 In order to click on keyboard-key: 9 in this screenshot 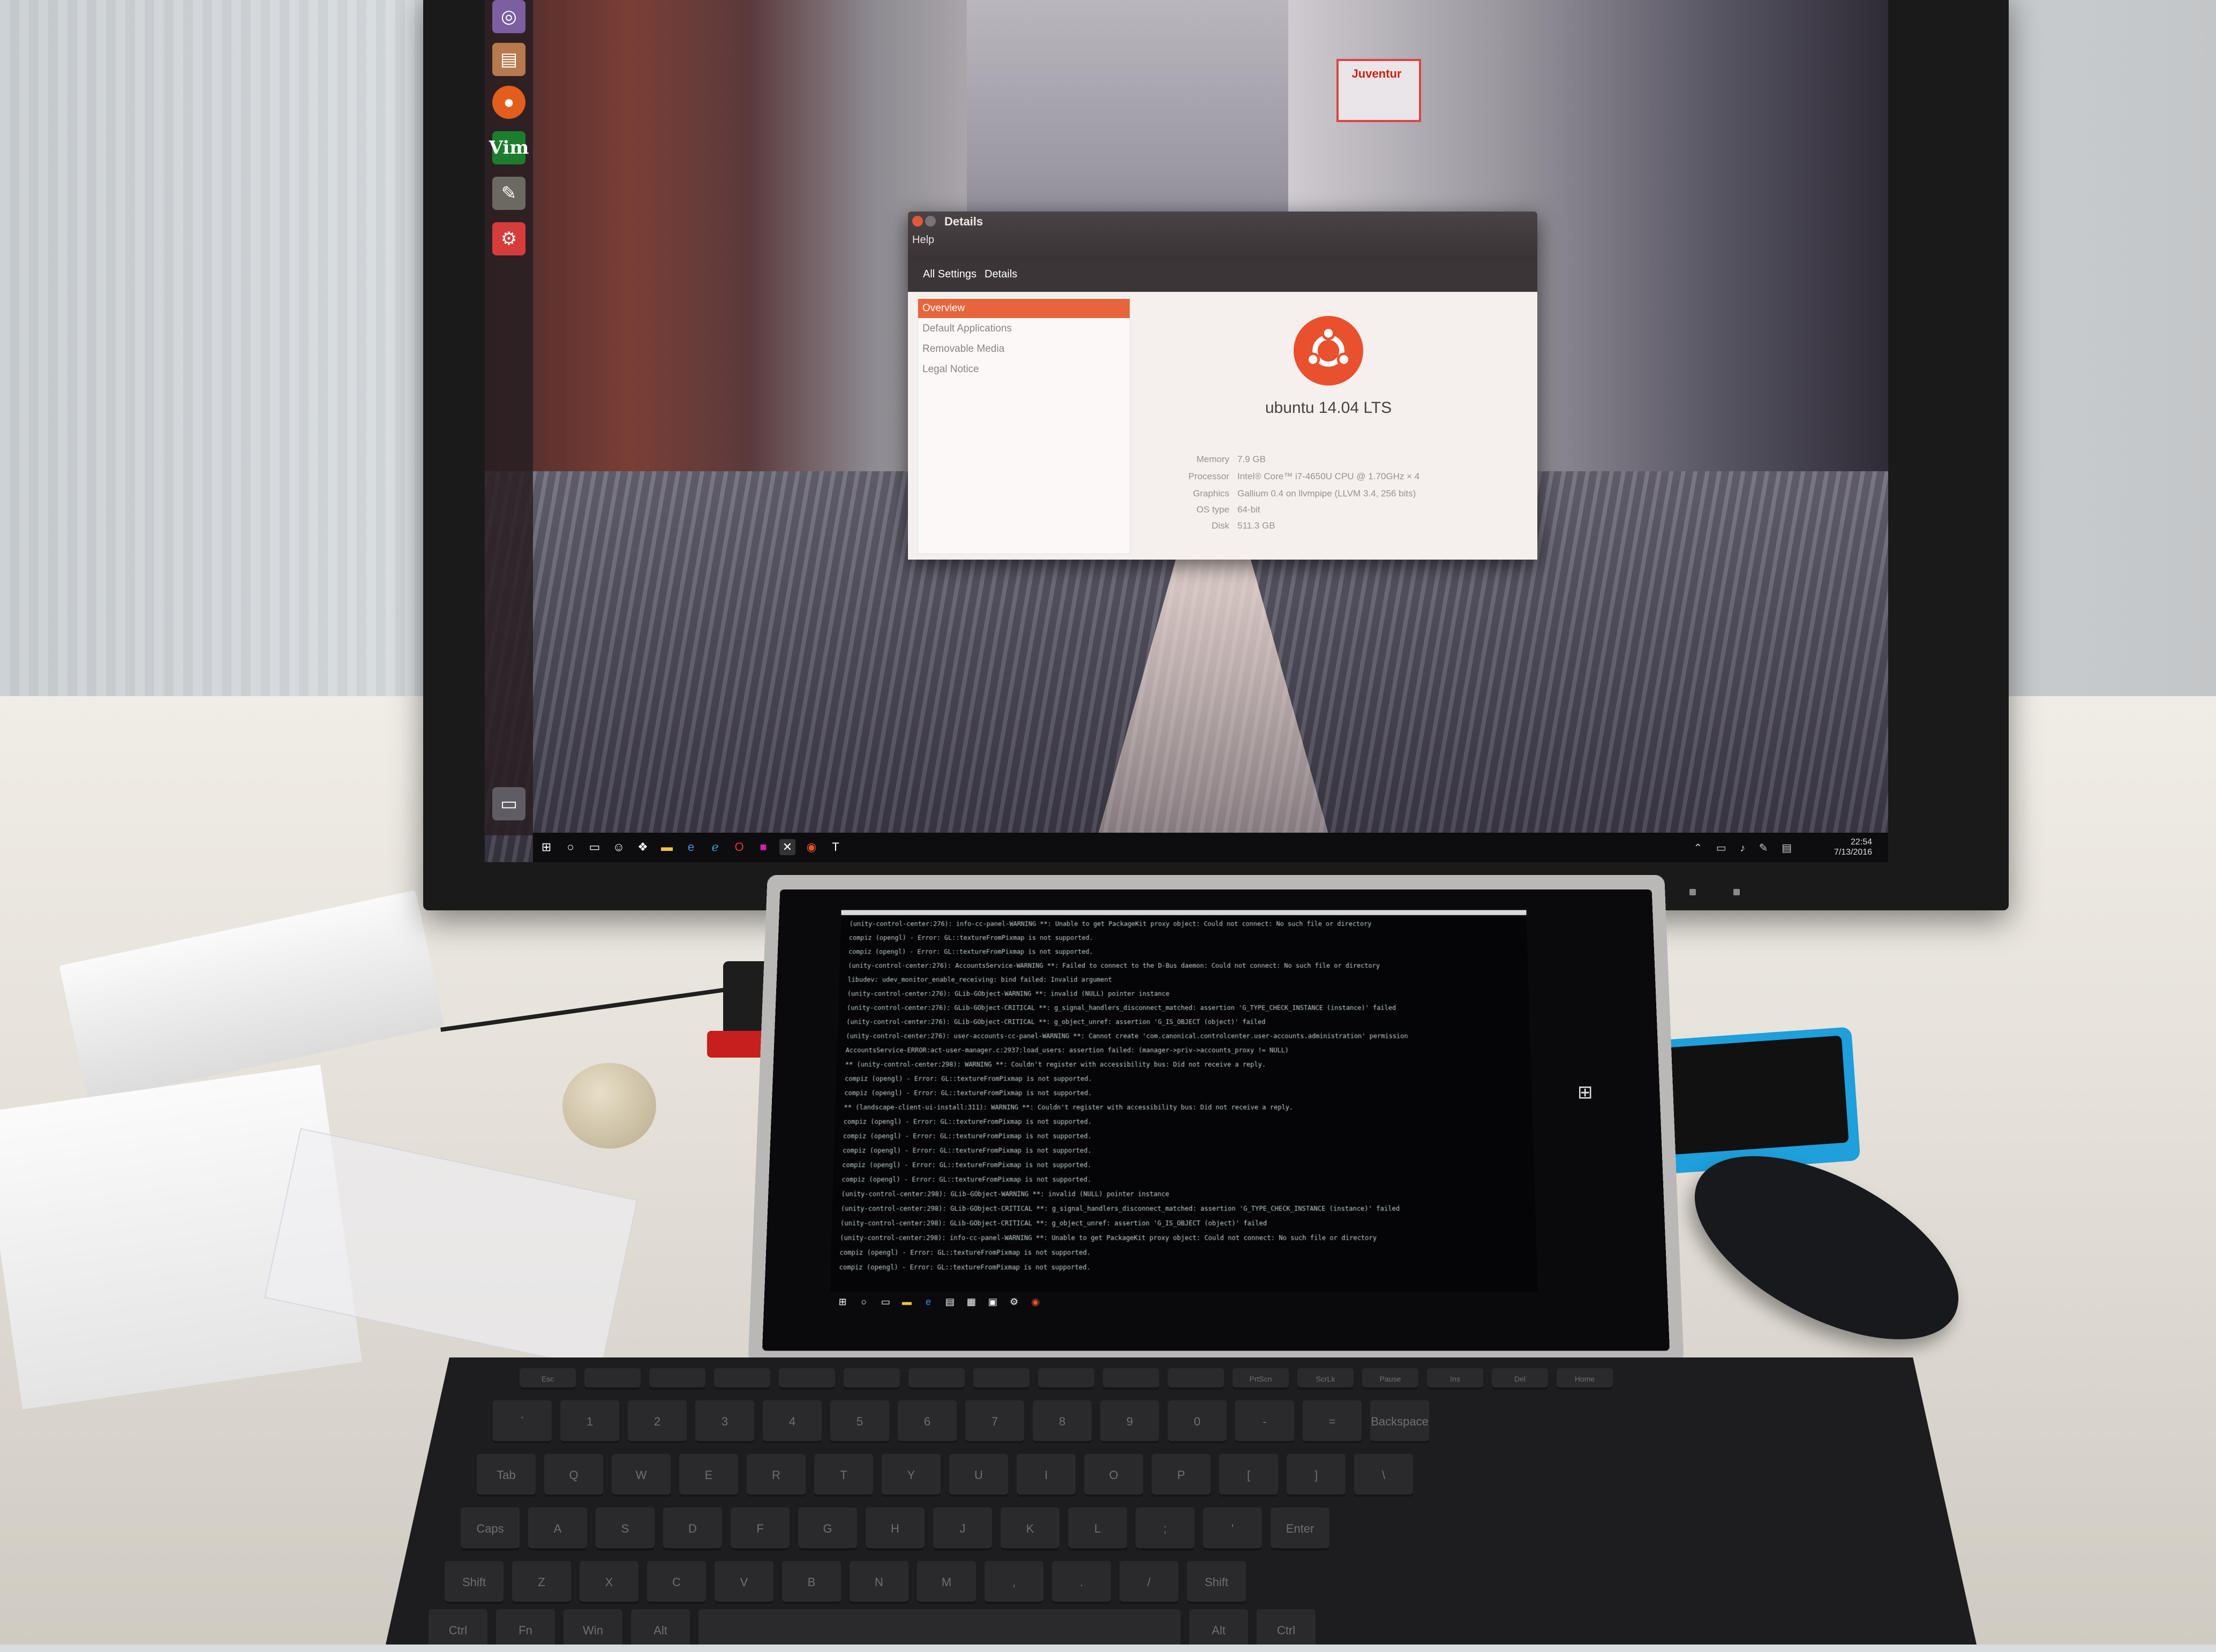, I will do `click(1129, 1421)`.